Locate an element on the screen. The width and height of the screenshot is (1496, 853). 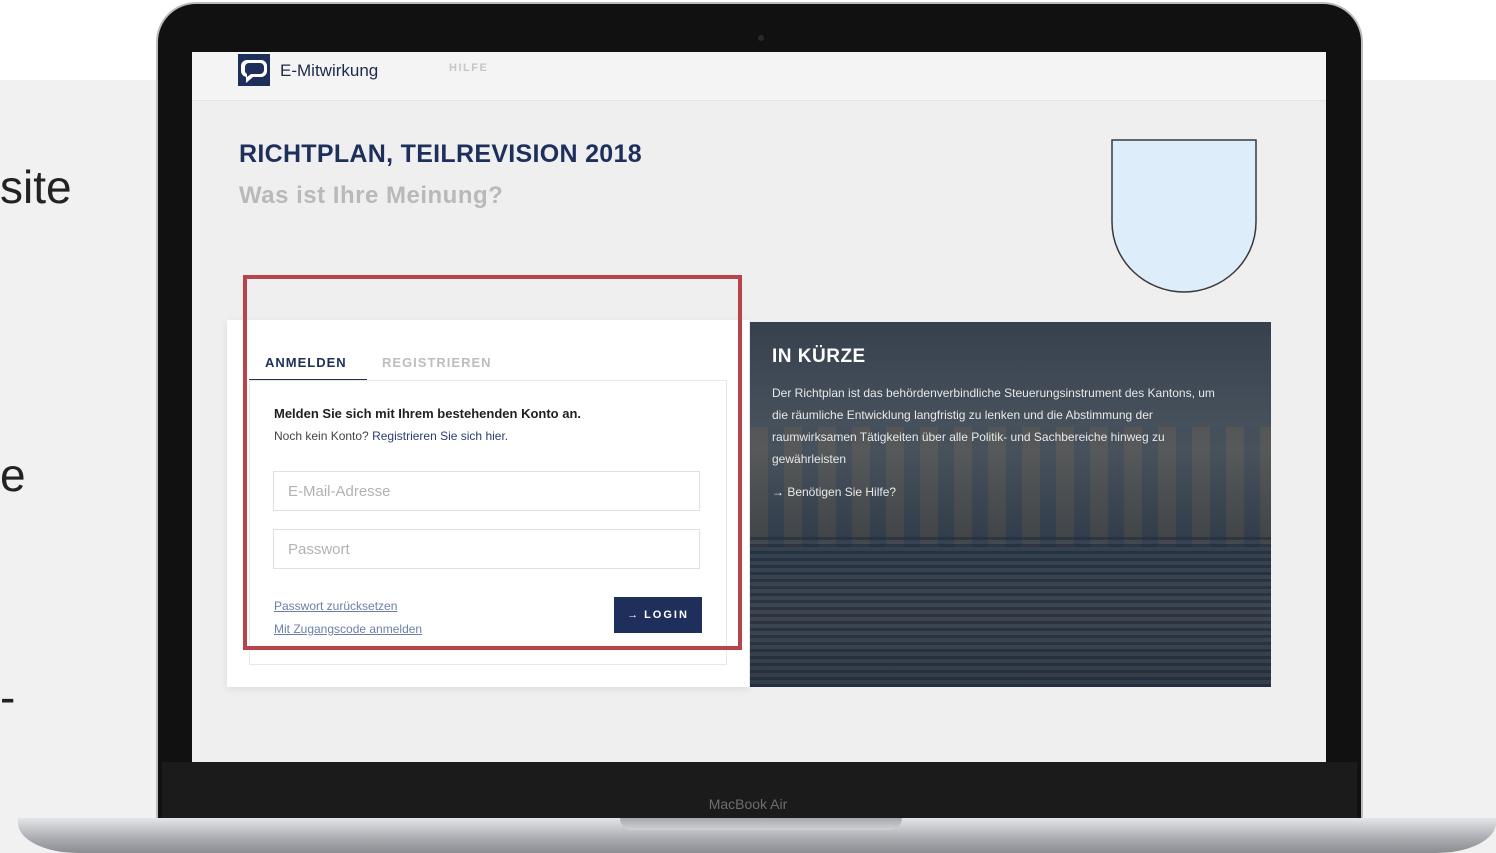
login-button: → LOGIN is located at coordinates (658, 615).